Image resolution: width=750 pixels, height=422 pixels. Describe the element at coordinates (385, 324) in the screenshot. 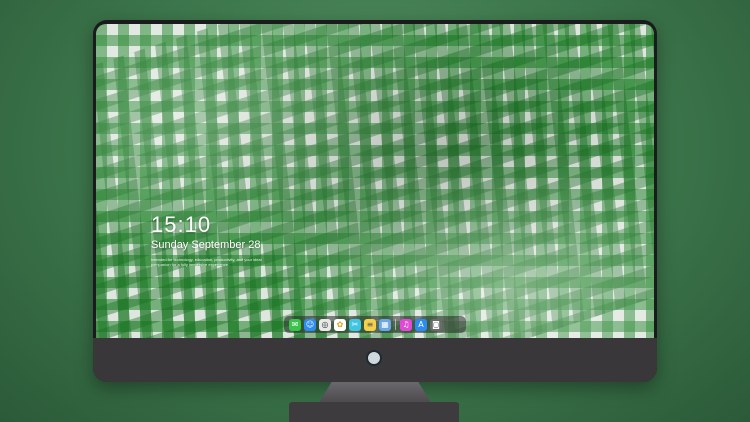

I see `preview-icon: ▦` at that location.